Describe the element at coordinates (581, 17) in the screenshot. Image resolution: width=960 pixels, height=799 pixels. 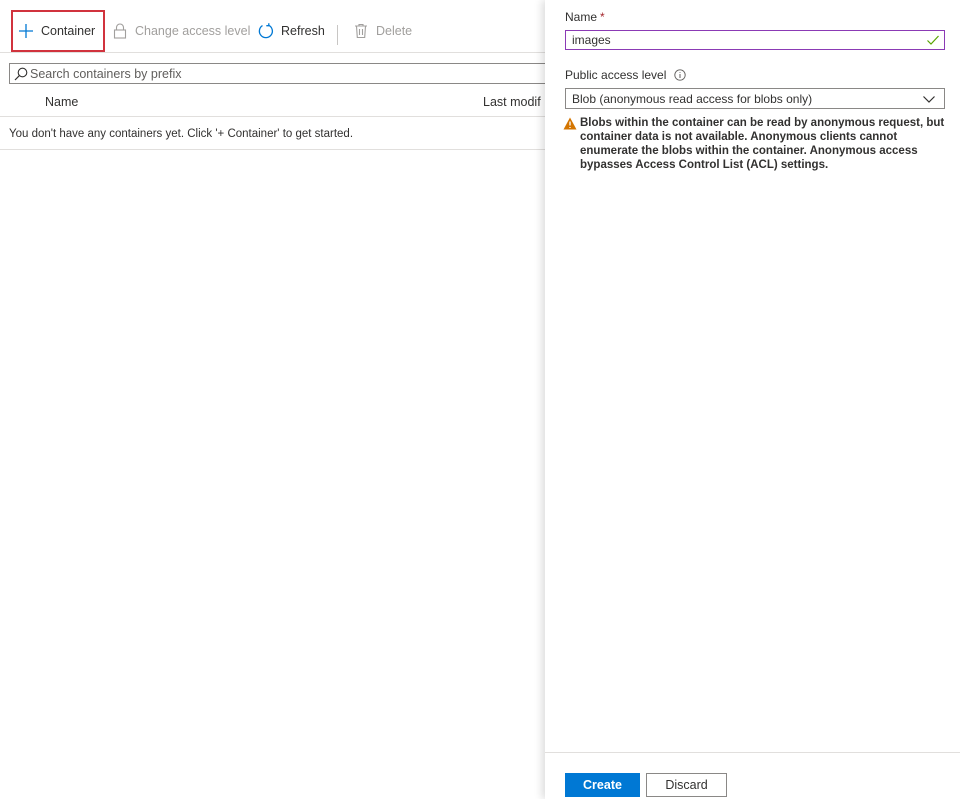
I see `name-label-text: Name` at that location.